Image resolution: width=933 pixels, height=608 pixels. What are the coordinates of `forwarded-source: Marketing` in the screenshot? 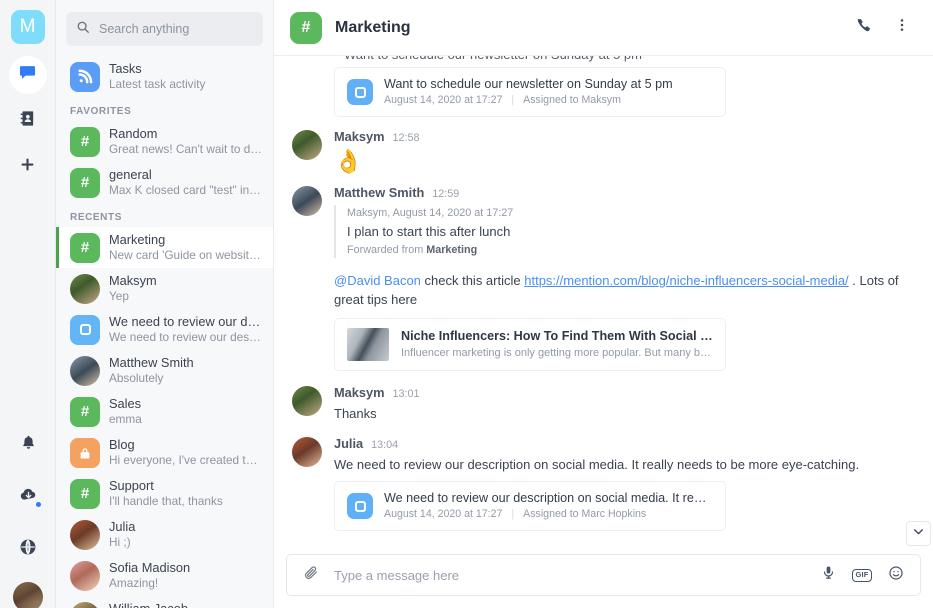 It's located at (452, 250).